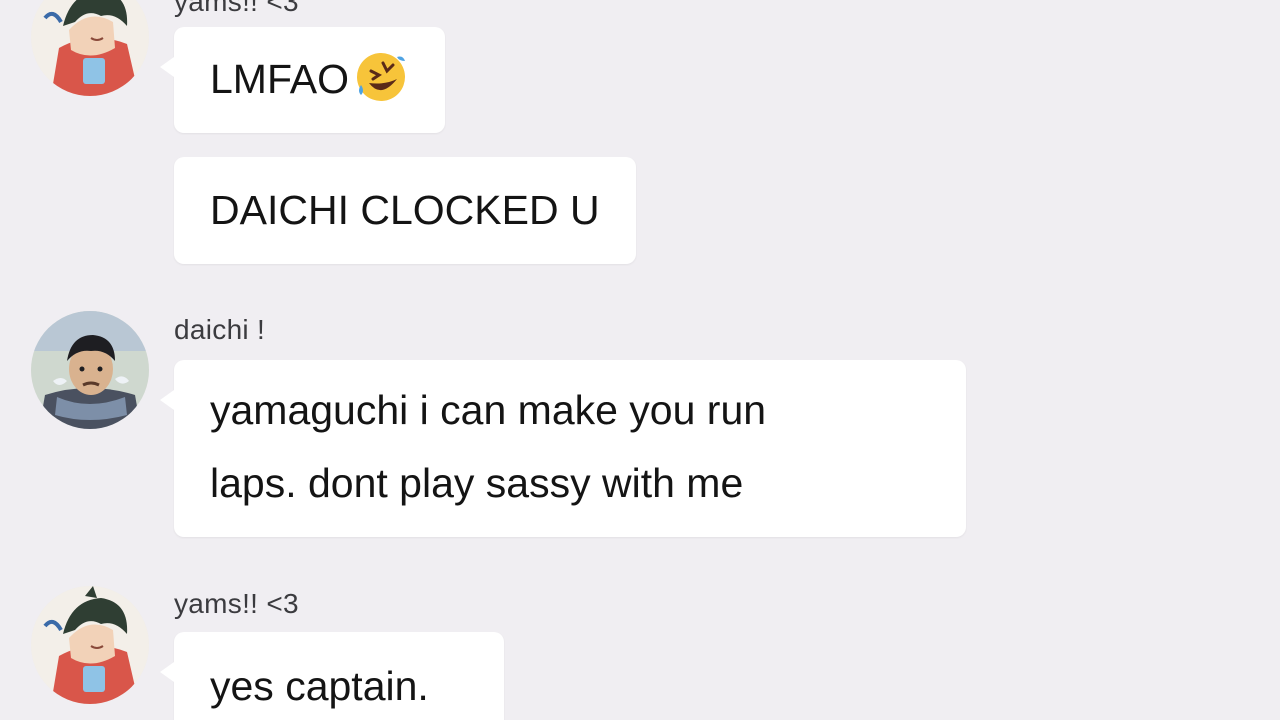 Image resolution: width=1280 pixels, height=720 pixels. I want to click on rolling-on-floor-laughing-emoji-icon, so click(381, 77).